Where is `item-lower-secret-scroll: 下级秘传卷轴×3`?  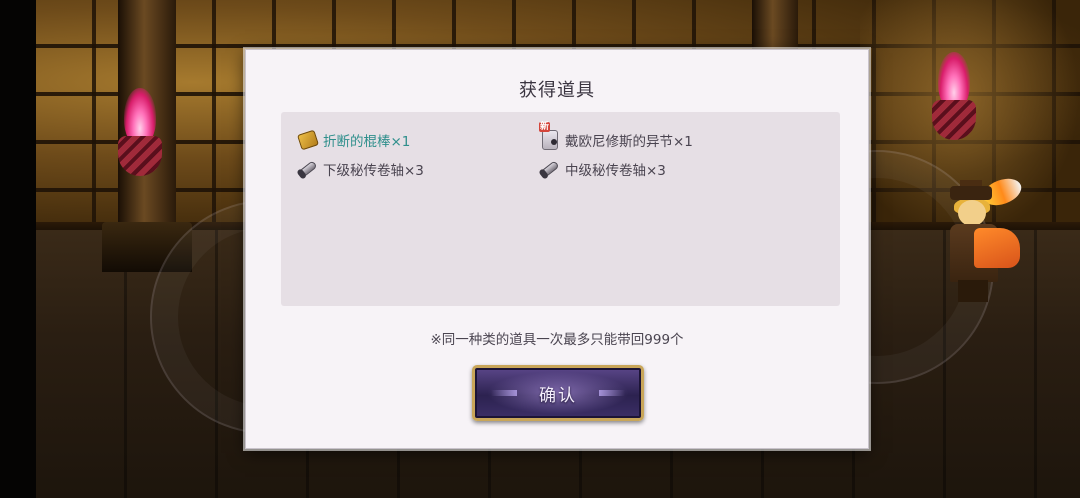 item-lower-secret-scroll: 下级秘传卷轴×3 is located at coordinates (360, 169).